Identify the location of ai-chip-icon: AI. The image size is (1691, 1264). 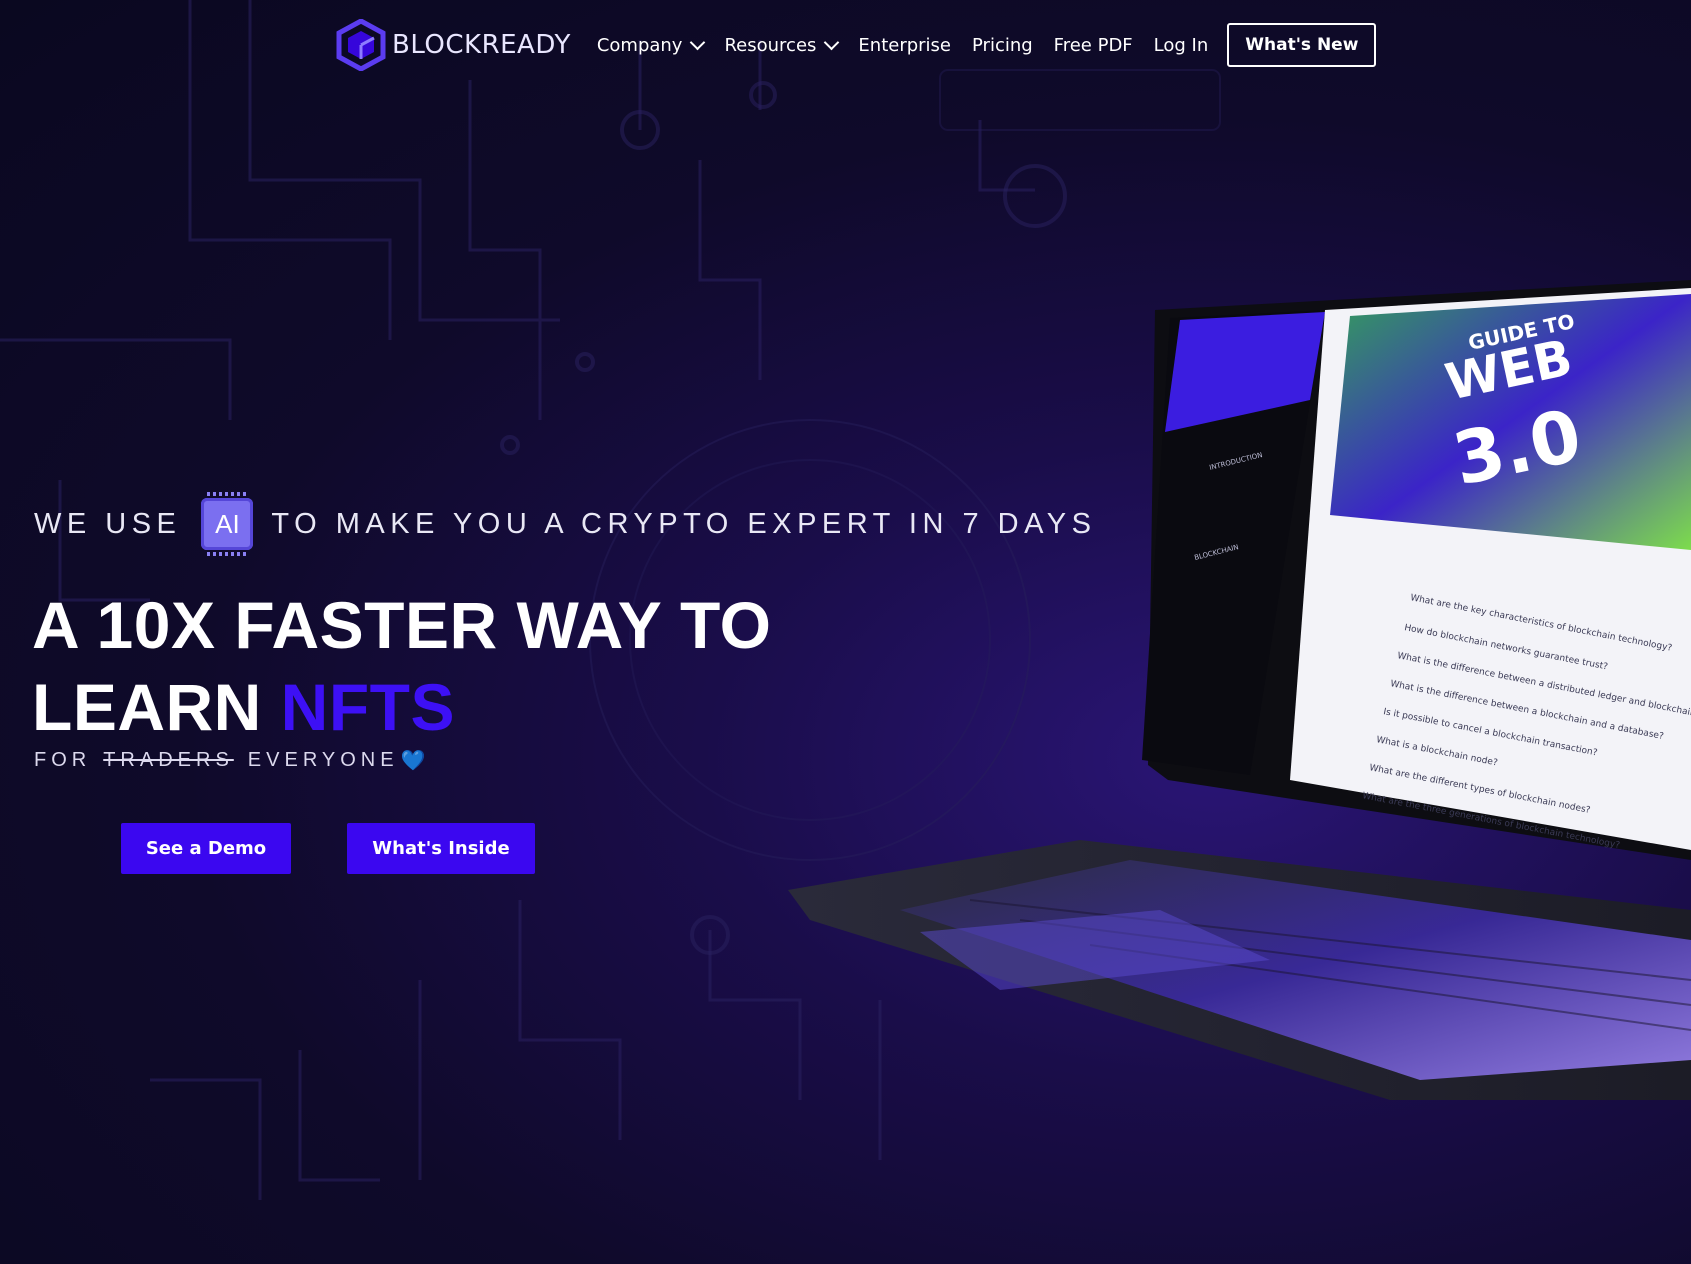
(227, 524).